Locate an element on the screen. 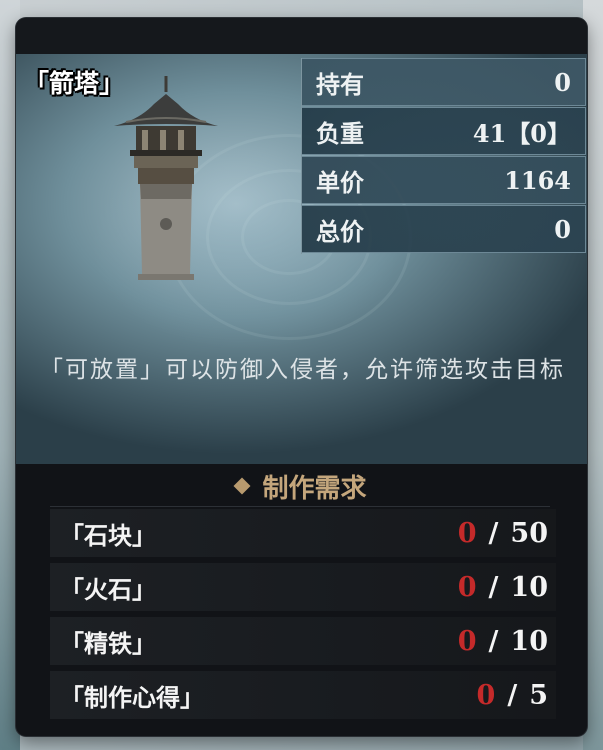 This screenshot has height=750, width=603. stat-row-total-price: 总价 0 is located at coordinates (444, 229).